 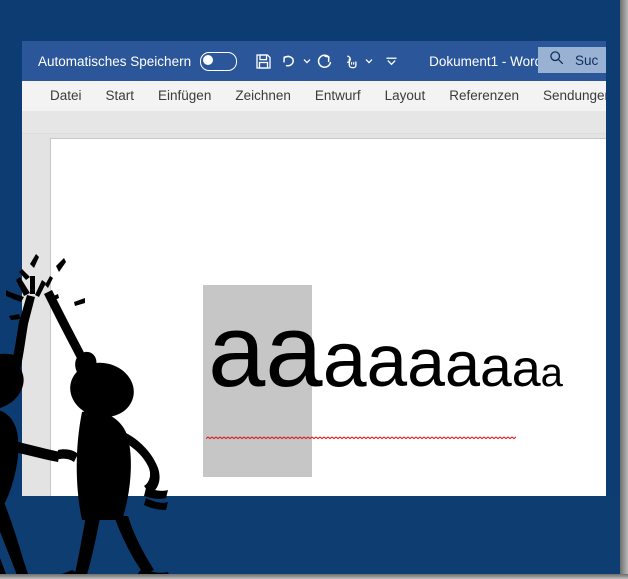 I want to click on tab-start: Start, so click(x=120, y=96).